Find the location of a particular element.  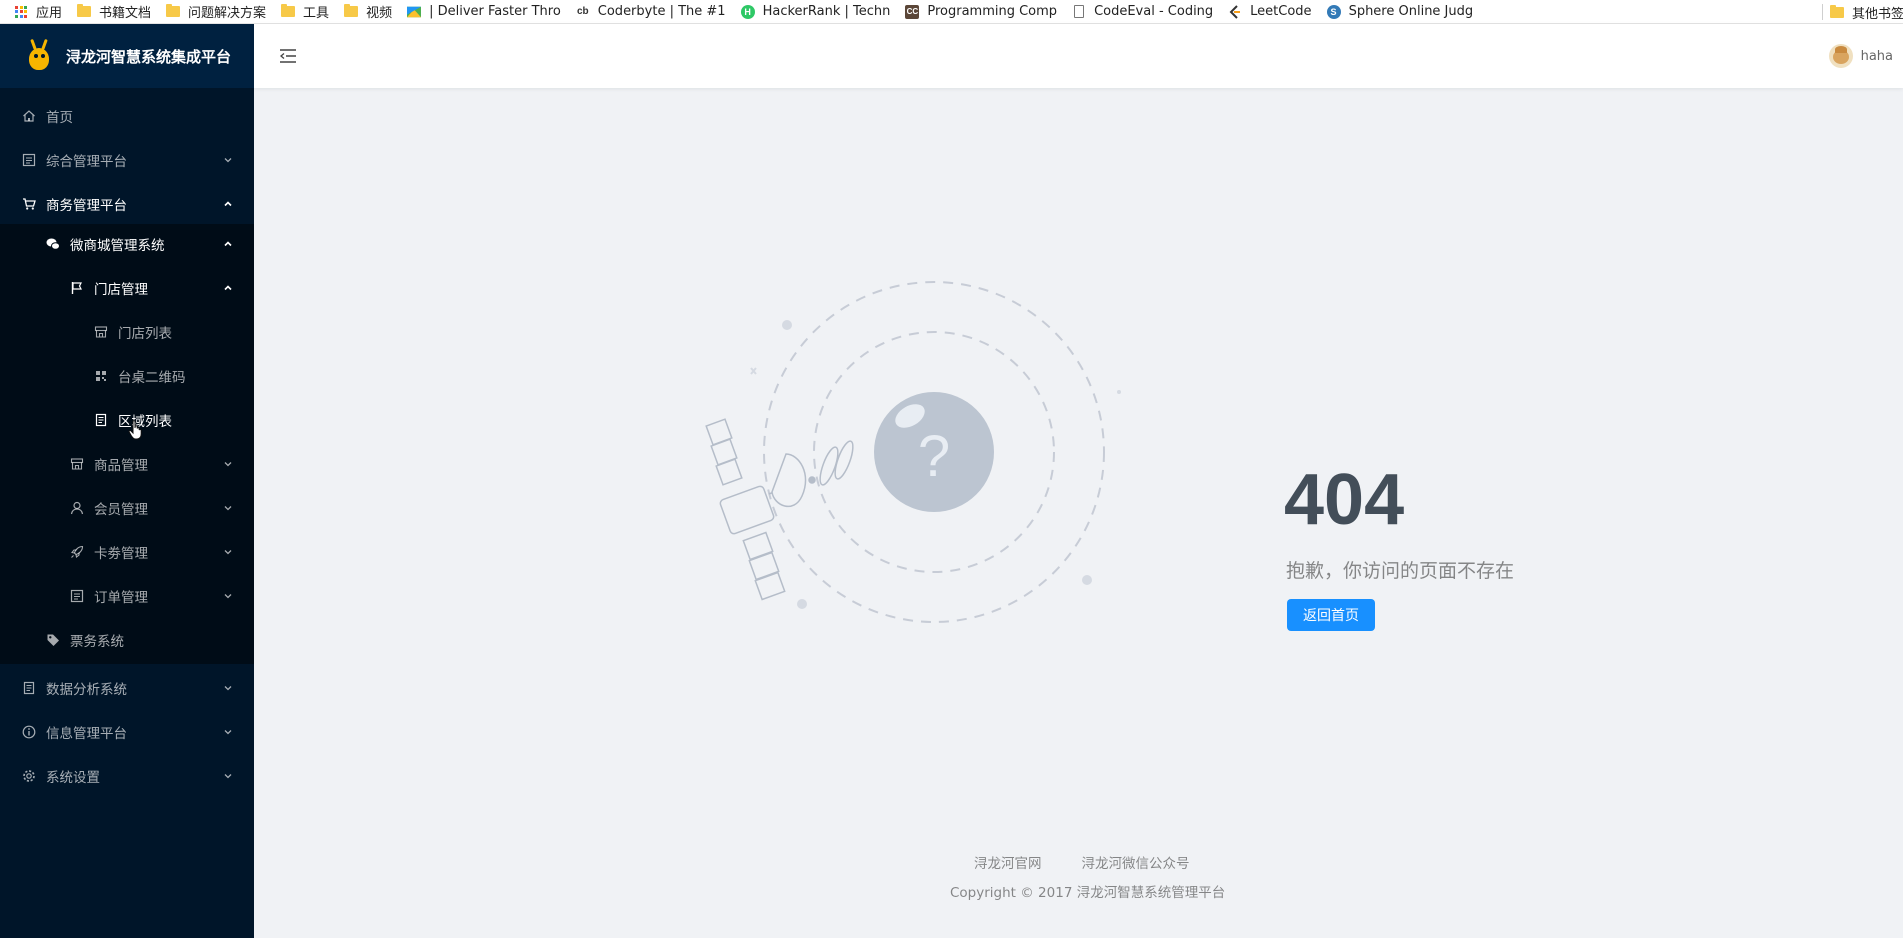

bookmark-folder-videos: 视频 is located at coordinates (369, 11).